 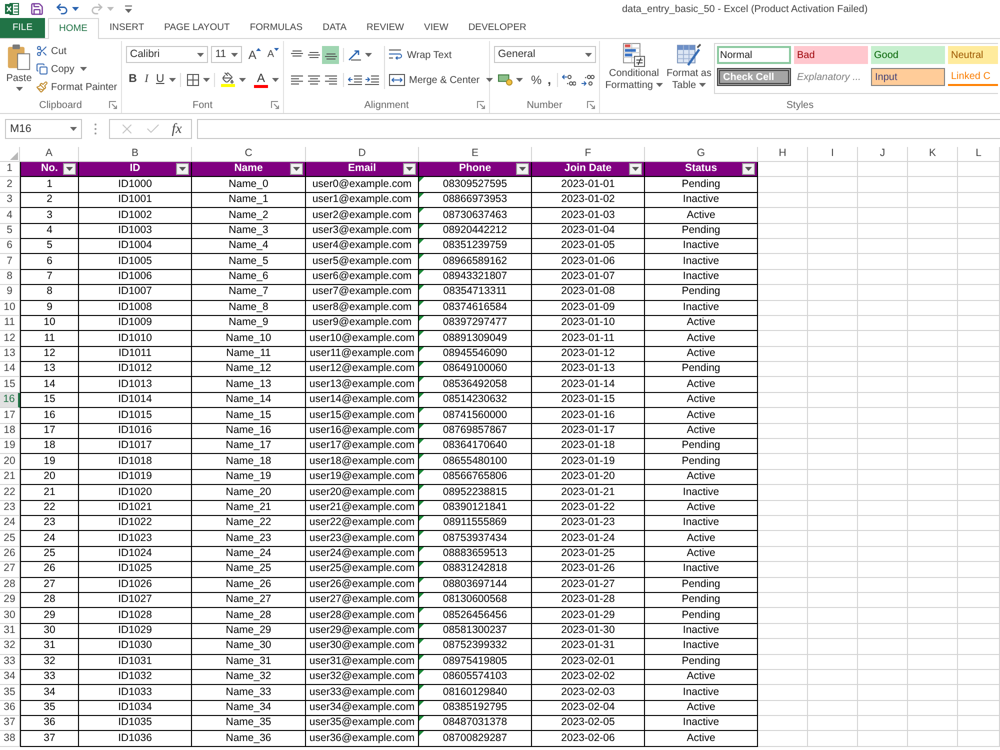 I want to click on decrease-indent-icon, so click(x=355, y=80).